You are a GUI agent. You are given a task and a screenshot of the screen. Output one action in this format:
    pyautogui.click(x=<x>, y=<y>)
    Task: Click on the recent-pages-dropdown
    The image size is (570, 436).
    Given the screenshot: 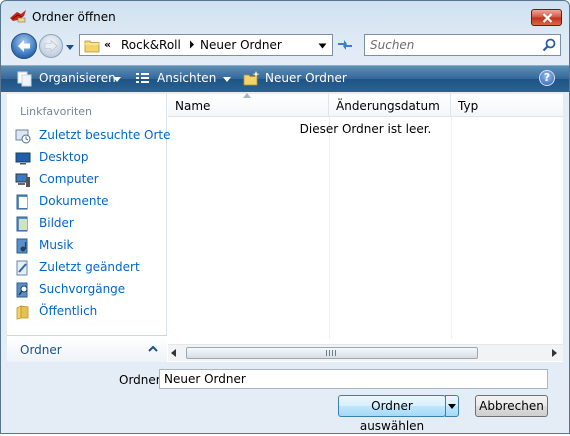 What is the action you would take?
    pyautogui.click(x=70, y=47)
    